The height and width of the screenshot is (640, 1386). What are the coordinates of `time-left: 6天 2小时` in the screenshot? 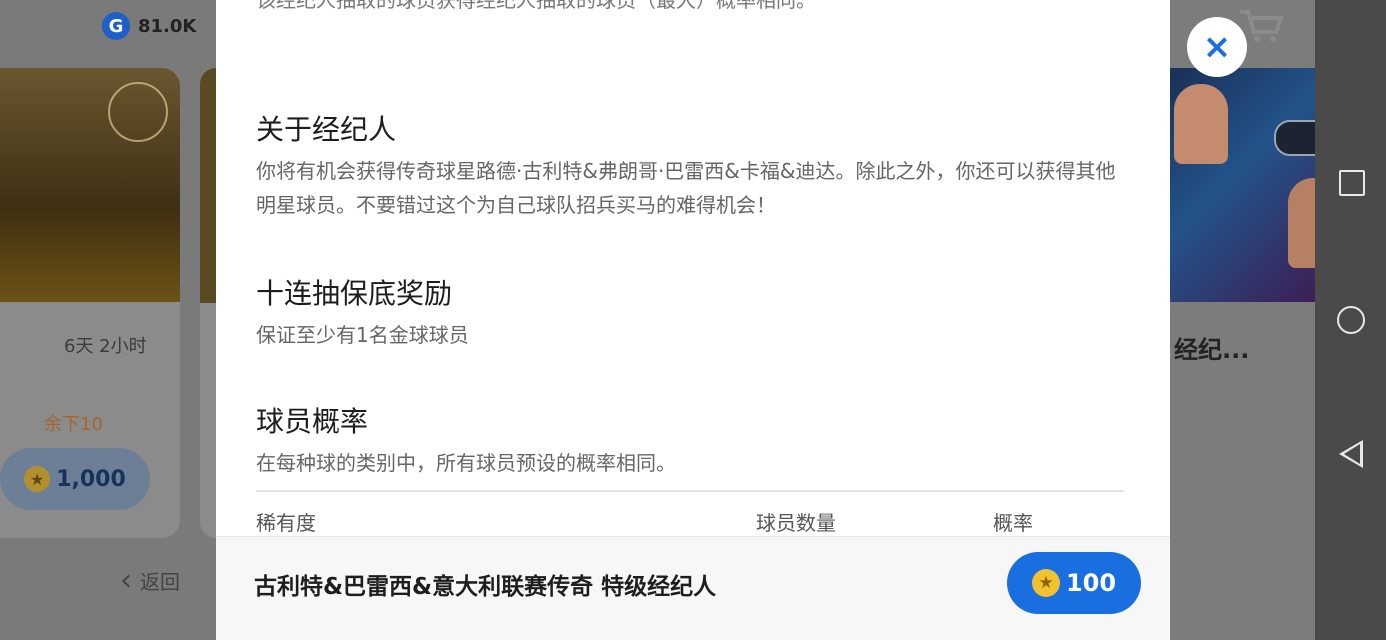 It's located at (105, 346).